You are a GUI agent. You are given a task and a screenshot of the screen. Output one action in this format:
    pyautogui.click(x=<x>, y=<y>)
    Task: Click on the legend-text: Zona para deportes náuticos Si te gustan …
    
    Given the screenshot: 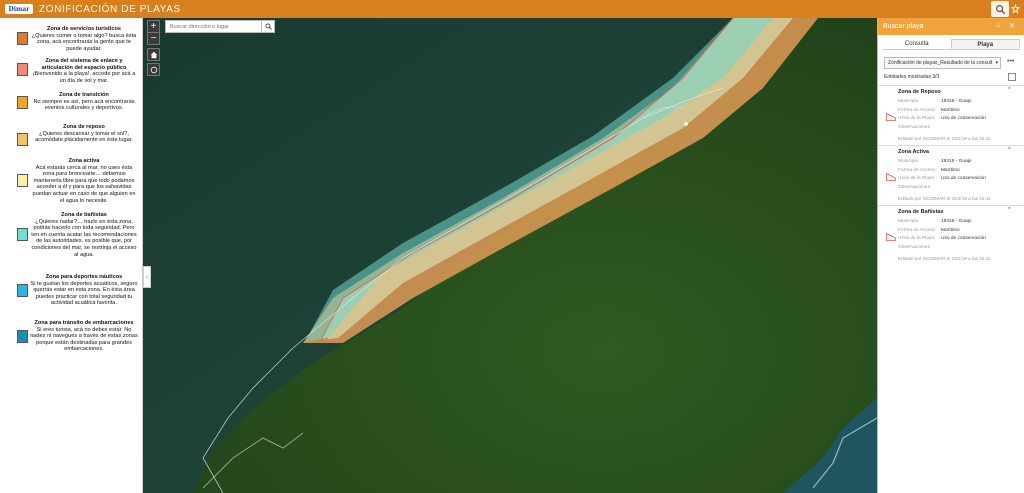 What is the action you would take?
    pyautogui.click(x=84, y=290)
    